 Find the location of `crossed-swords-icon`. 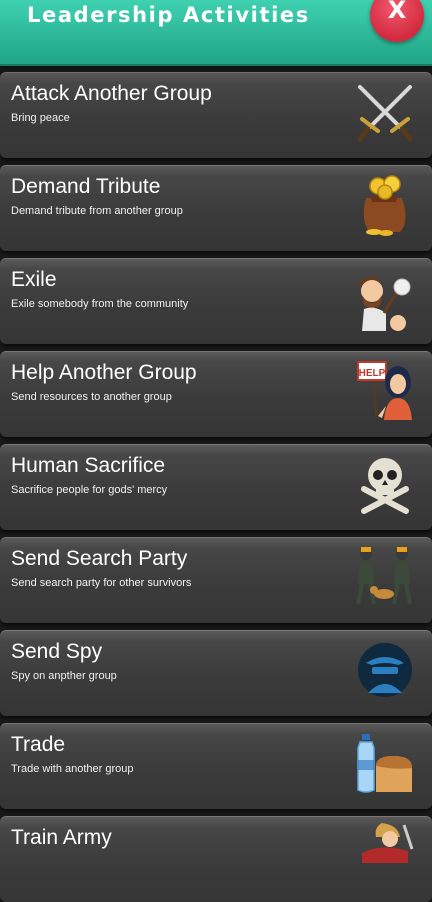

crossed-swords-icon is located at coordinates (385, 113).